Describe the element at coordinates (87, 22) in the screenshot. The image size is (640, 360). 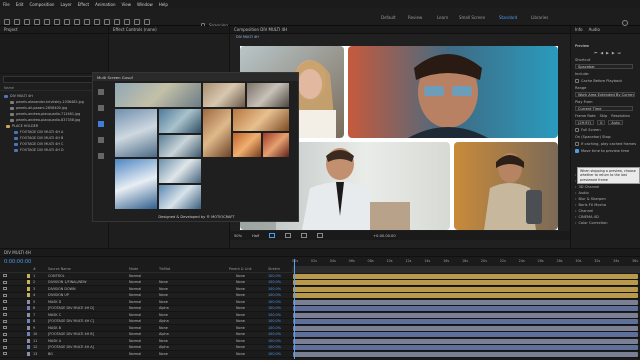
I see `pen-tool-icon` at that location.